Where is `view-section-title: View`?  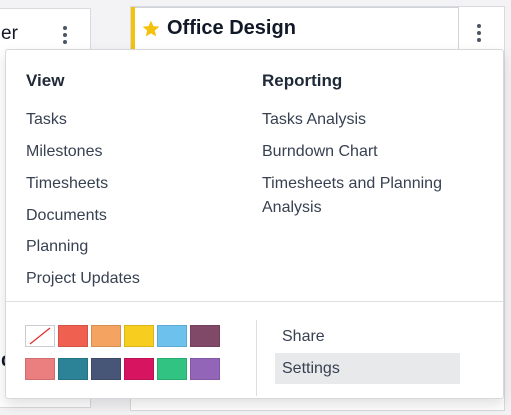
view-section-title: View is located at coordinates (45, 80).